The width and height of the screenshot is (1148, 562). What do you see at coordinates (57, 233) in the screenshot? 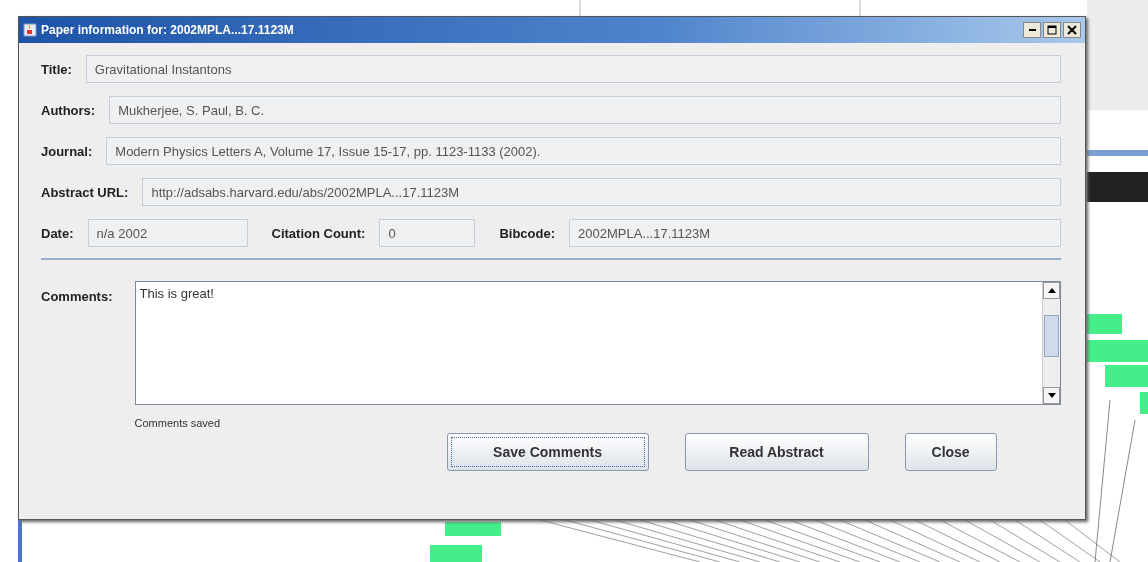
I see `field-label: Date:` at bounding box center [57, 233].